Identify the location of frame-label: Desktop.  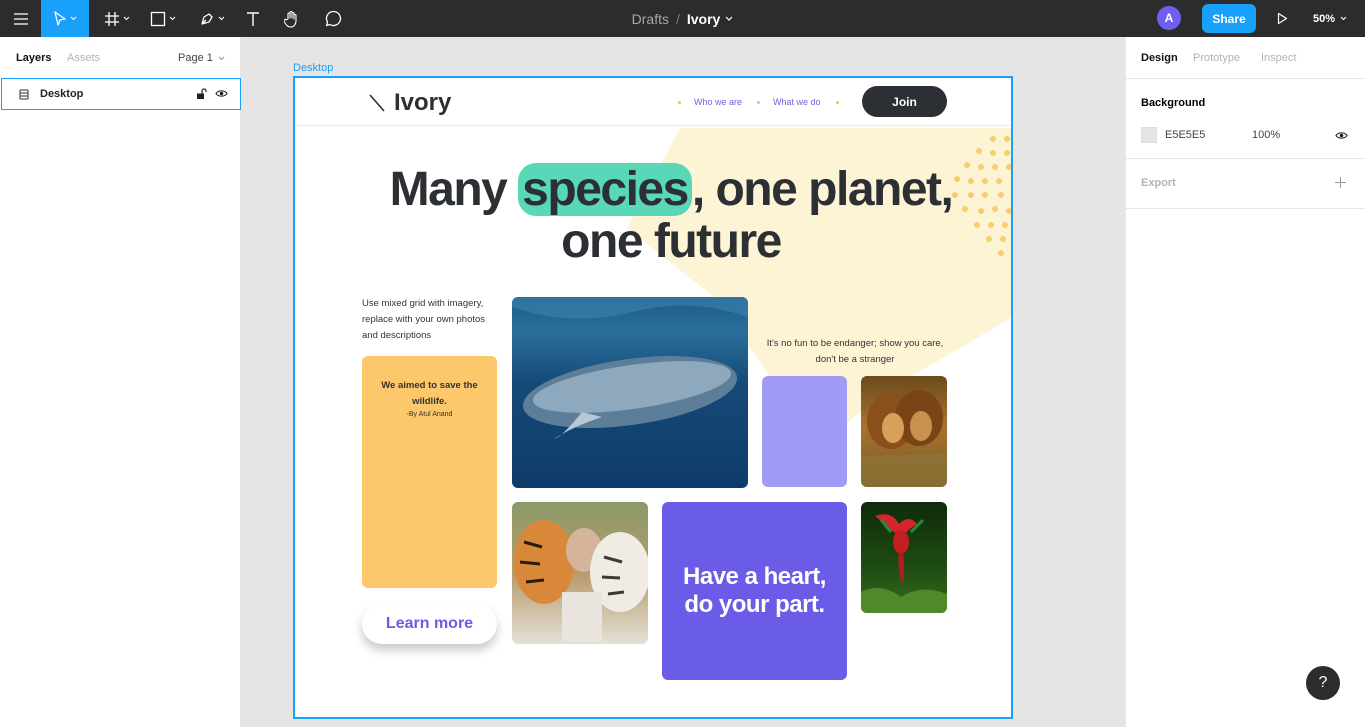
(313, 68).